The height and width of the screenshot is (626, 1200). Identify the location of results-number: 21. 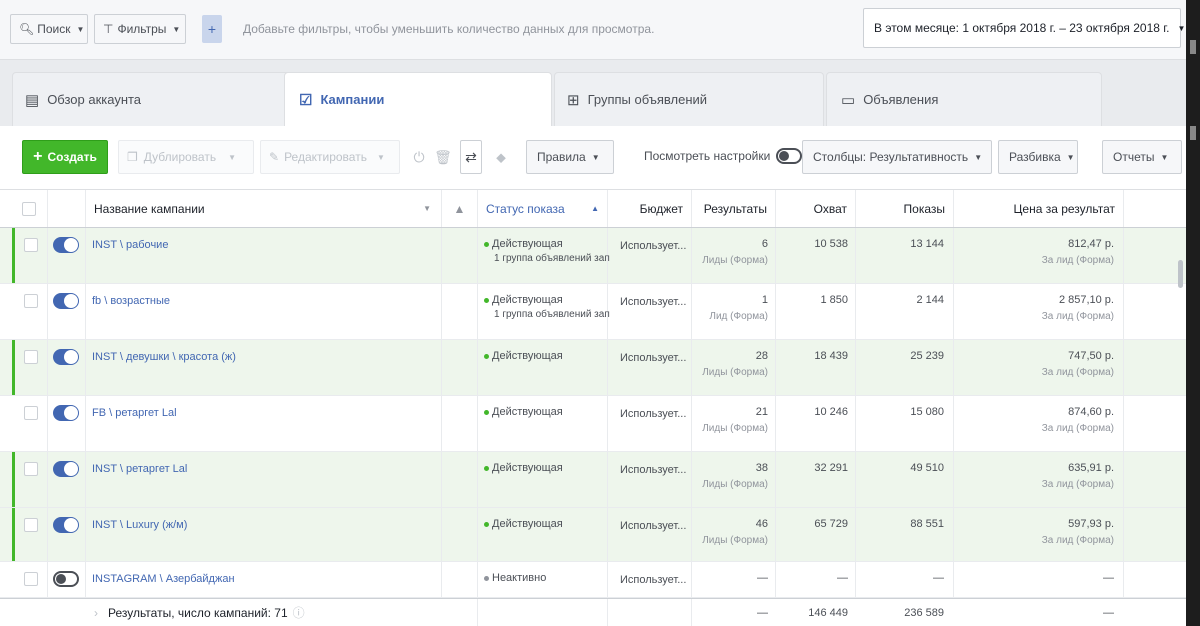
(761, 412).